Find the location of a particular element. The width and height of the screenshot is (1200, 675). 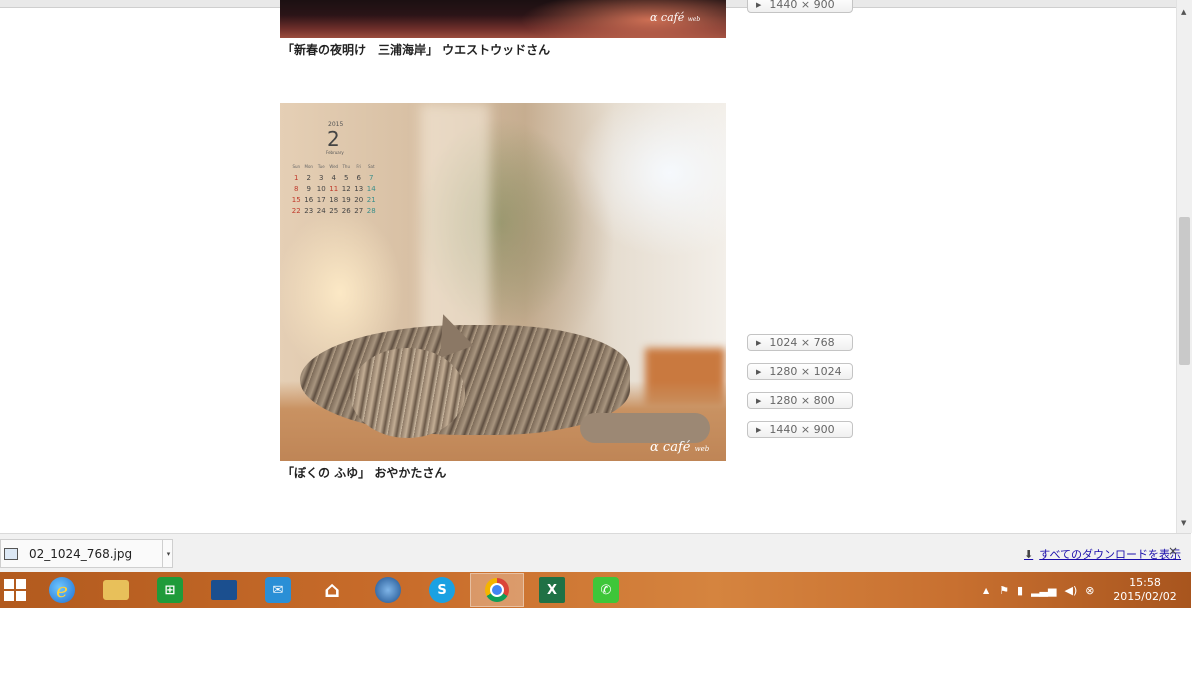

taskbar-thunderbird is located at coordinates (388, 590).